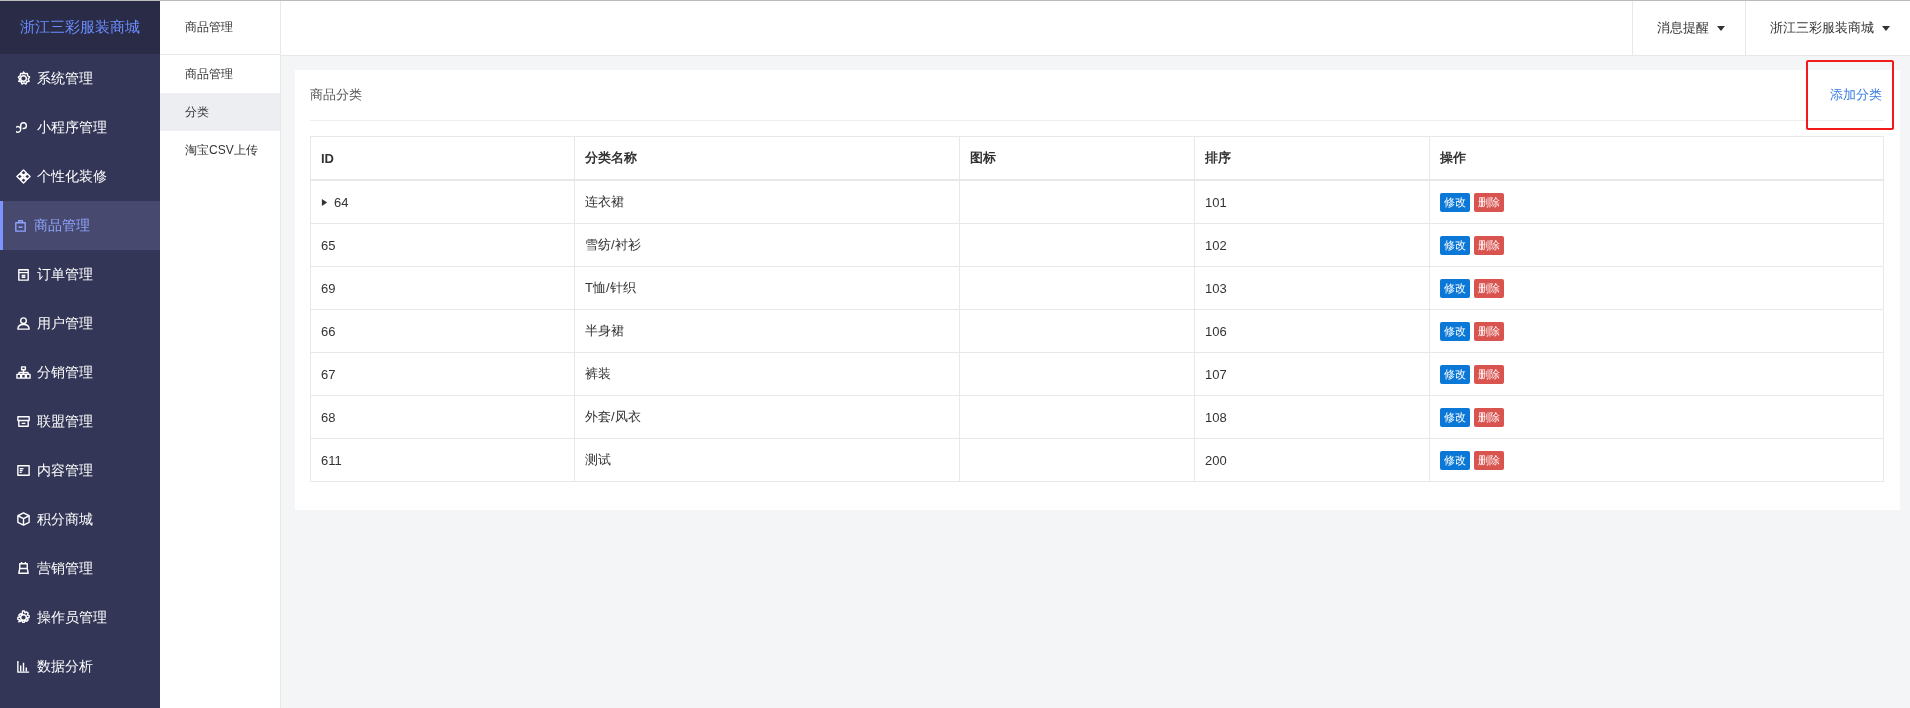  I want to click on sidebar-item: 分销管理, so click(80, 372).